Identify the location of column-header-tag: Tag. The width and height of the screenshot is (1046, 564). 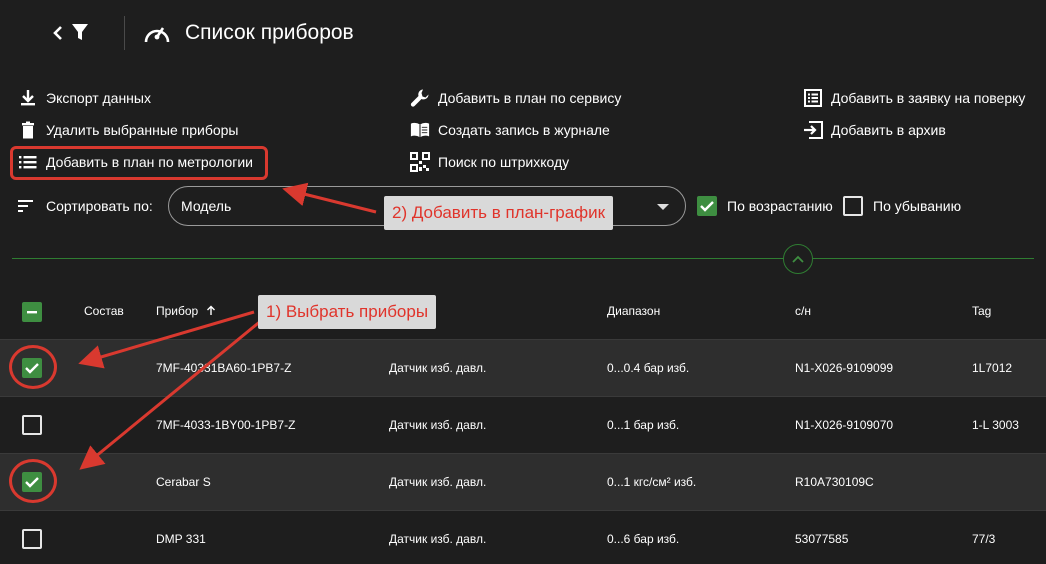
(981, 311).